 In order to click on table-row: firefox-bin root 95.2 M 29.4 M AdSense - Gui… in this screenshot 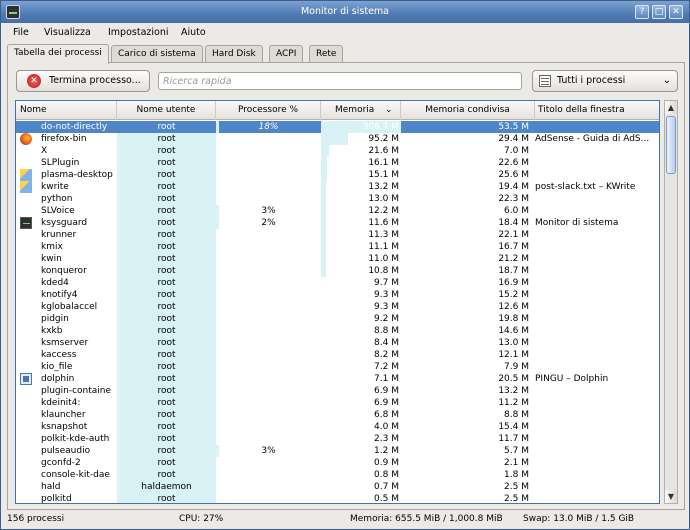, I will do `click(337, 139)`.